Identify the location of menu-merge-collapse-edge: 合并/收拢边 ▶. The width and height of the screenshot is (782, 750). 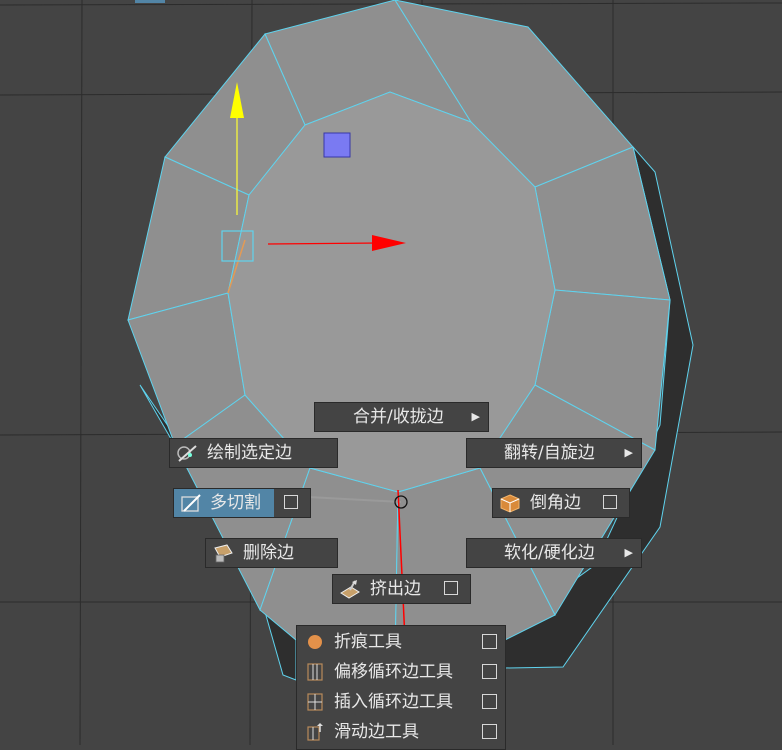
(401, 417).